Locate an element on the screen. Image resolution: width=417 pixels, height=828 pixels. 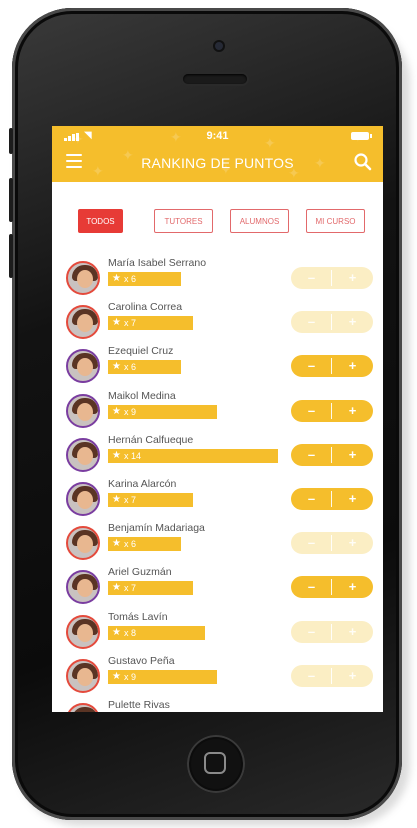
points-bar: ★ x 9 is located at coordinates (162, 676).